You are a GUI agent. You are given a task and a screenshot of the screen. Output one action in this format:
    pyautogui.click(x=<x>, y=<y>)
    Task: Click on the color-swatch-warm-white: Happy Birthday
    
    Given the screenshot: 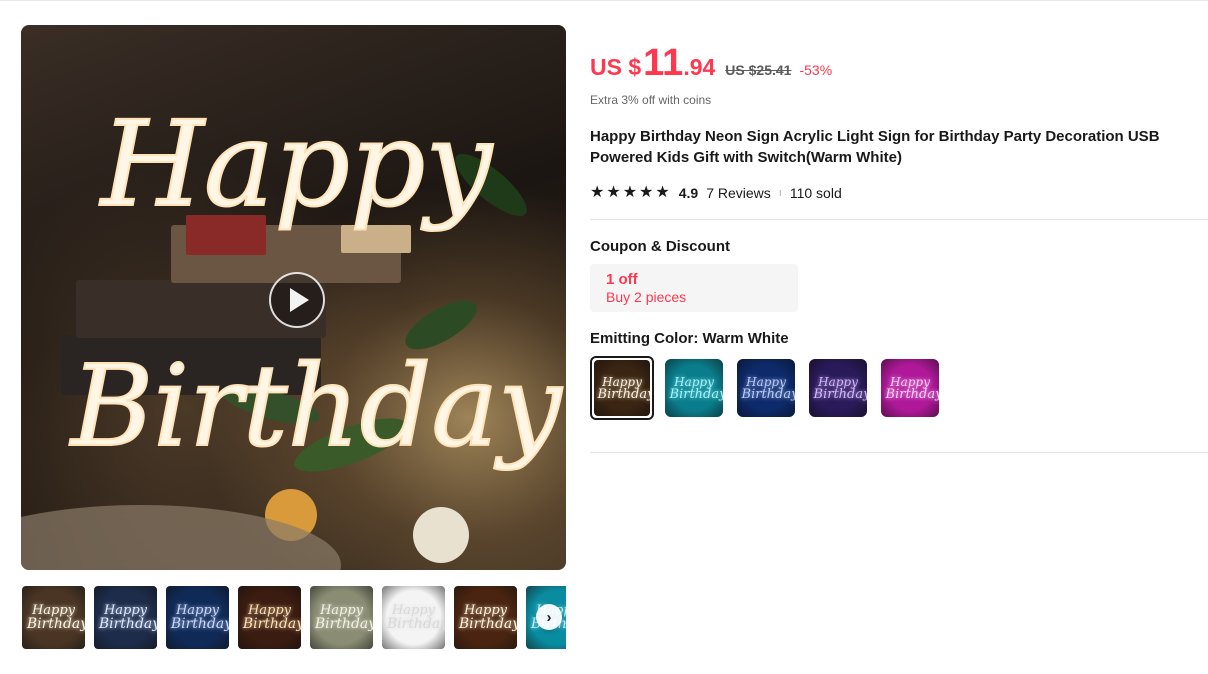 What is the action you would take?
    pyautogui.click(x=622, y=388)
    